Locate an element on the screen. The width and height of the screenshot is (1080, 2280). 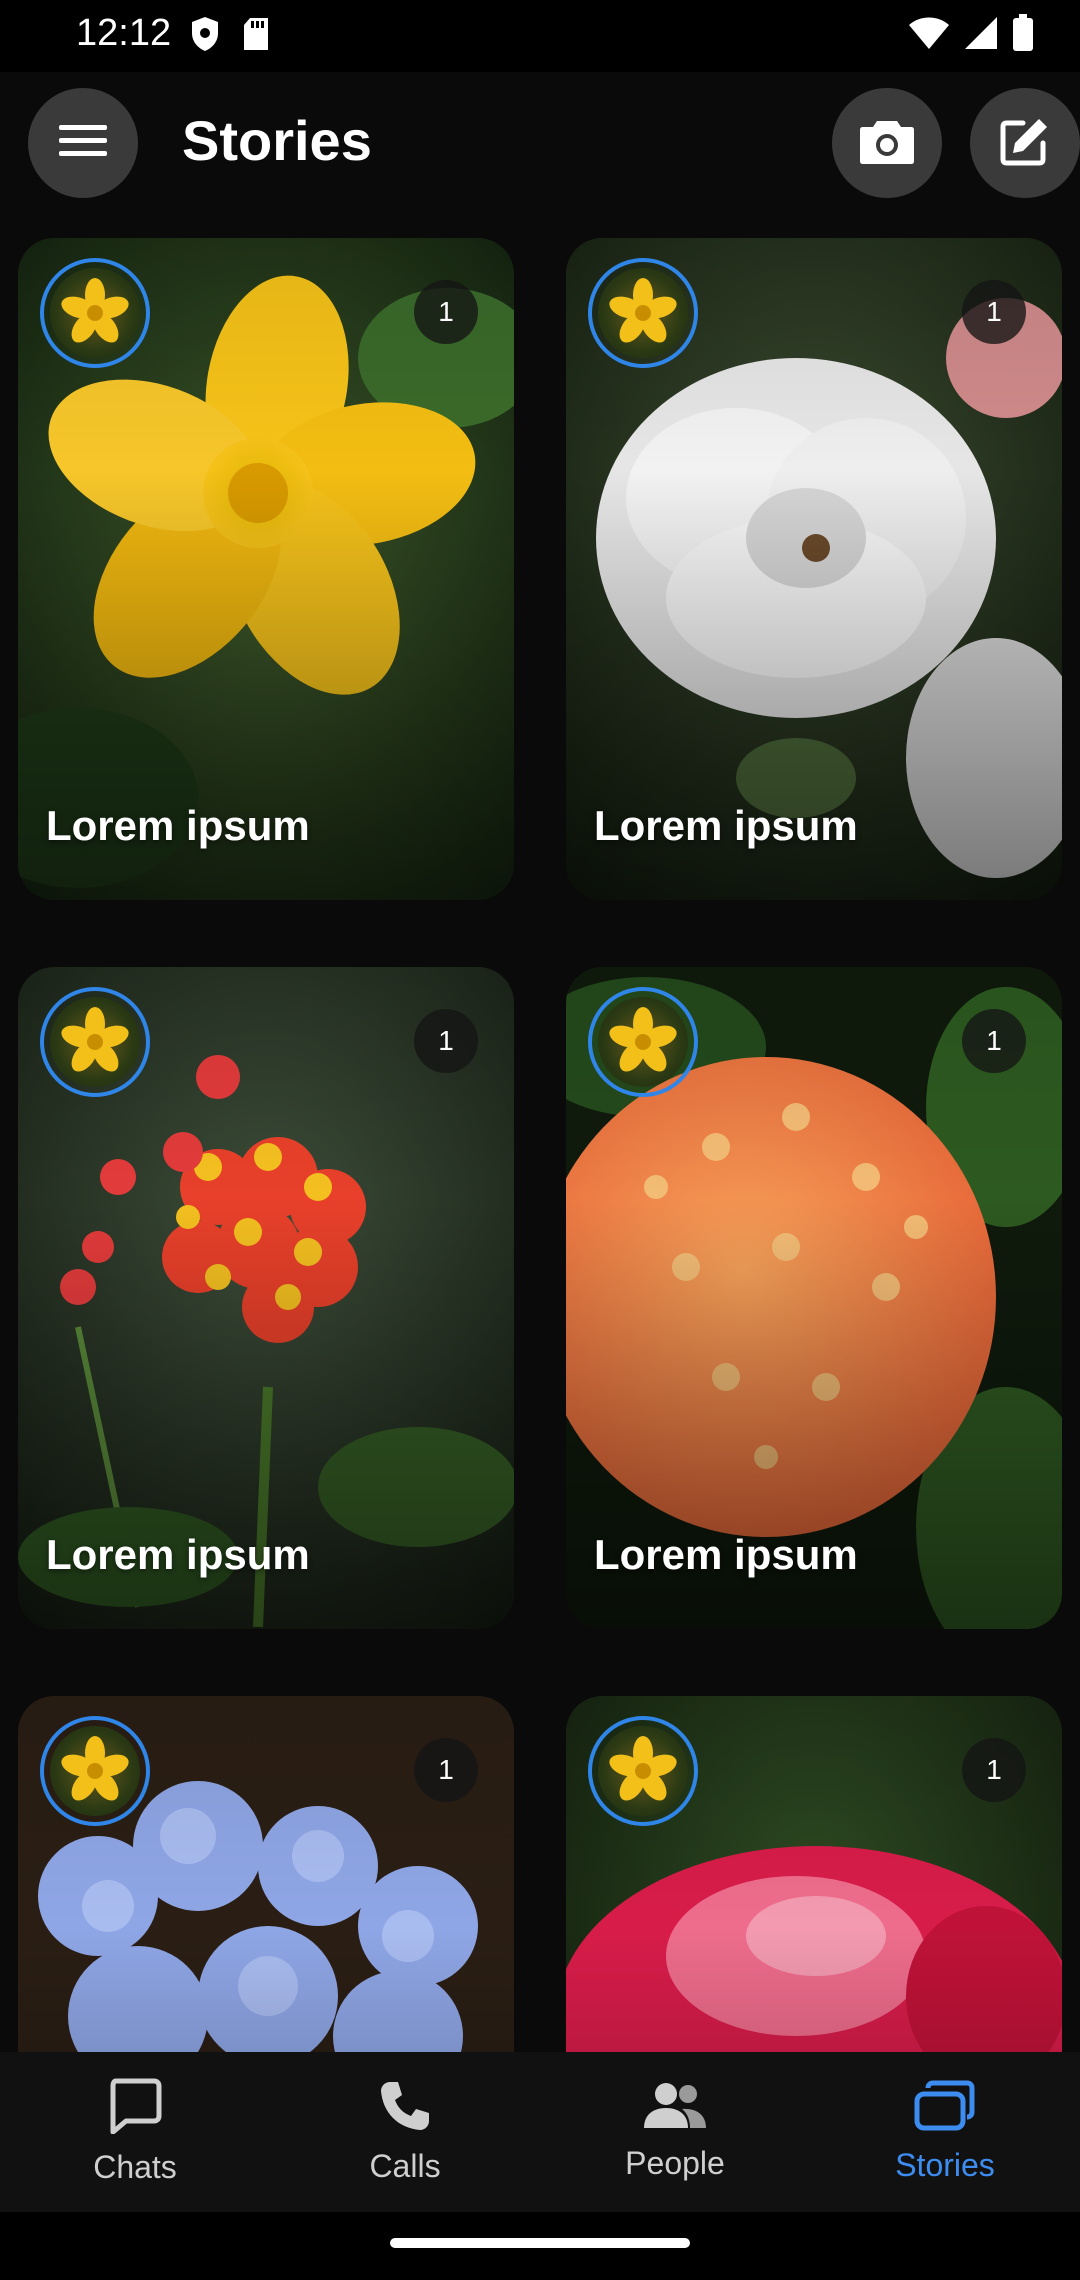
status-time: 12:12 is located at coordinates (124, 33).